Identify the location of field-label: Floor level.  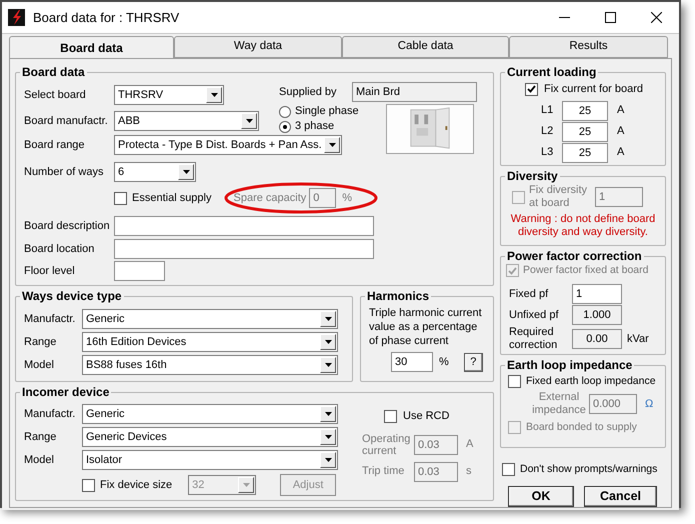
(50, 271).